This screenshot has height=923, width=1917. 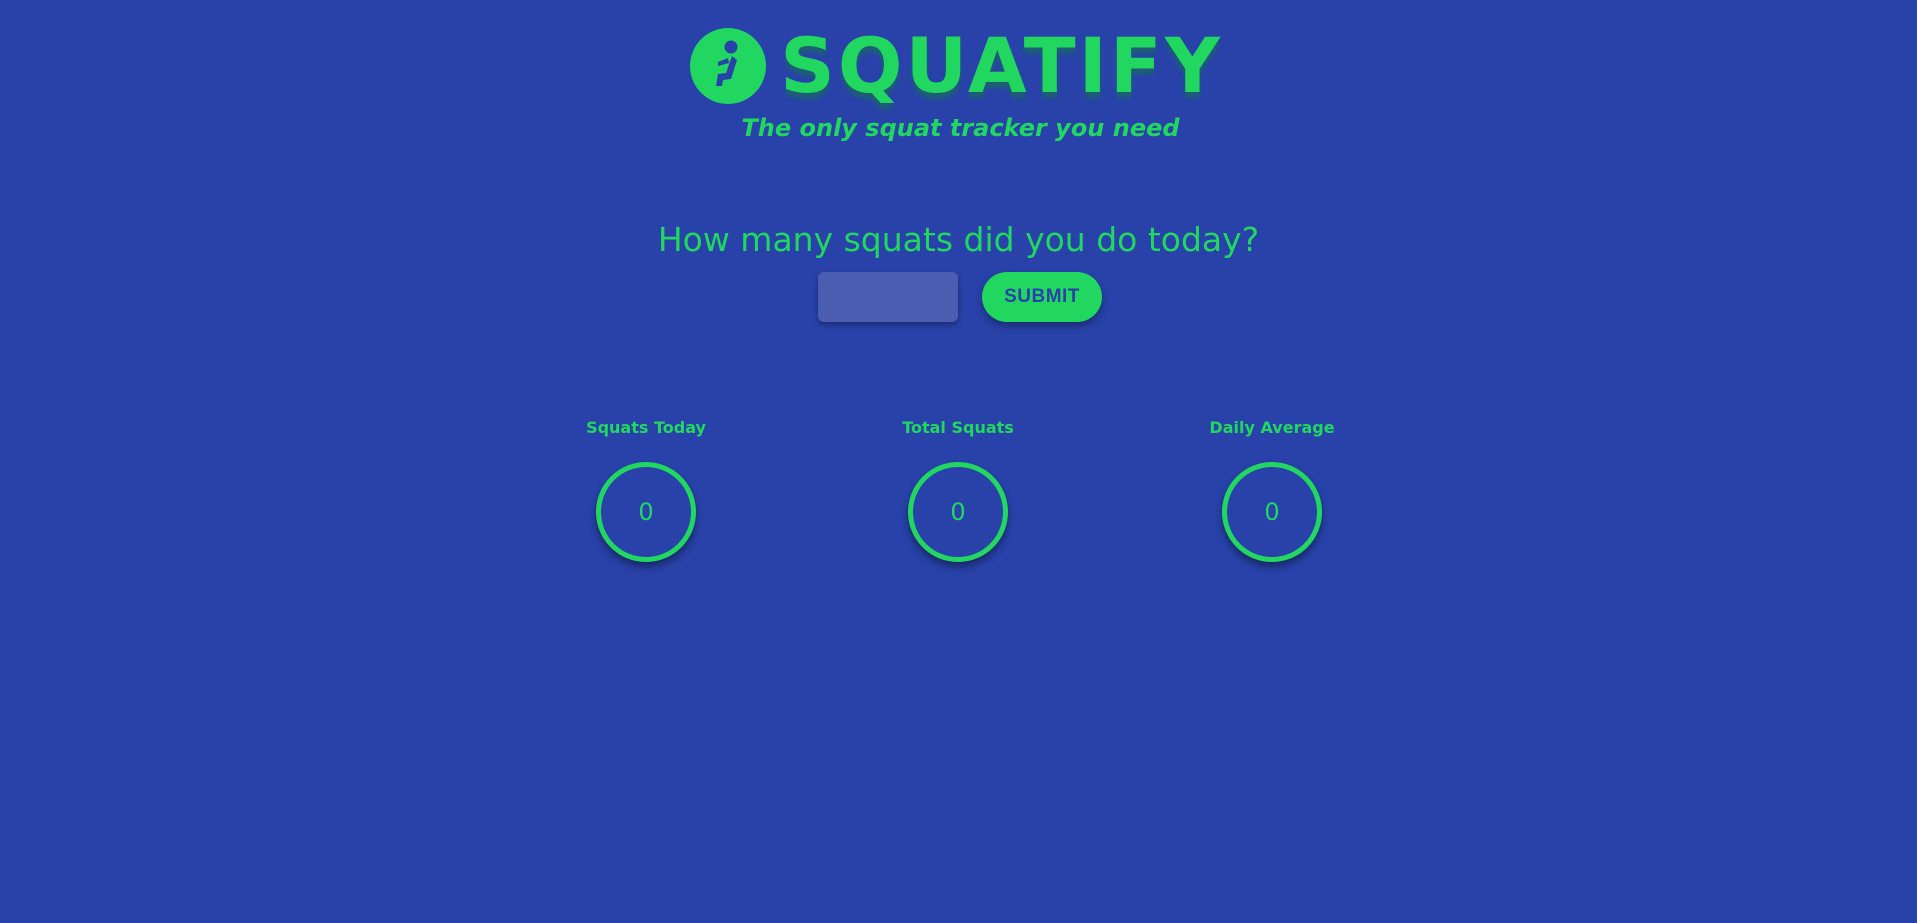 I want to click on brand-header: SQUATIFY, so click(x=958, y=66).